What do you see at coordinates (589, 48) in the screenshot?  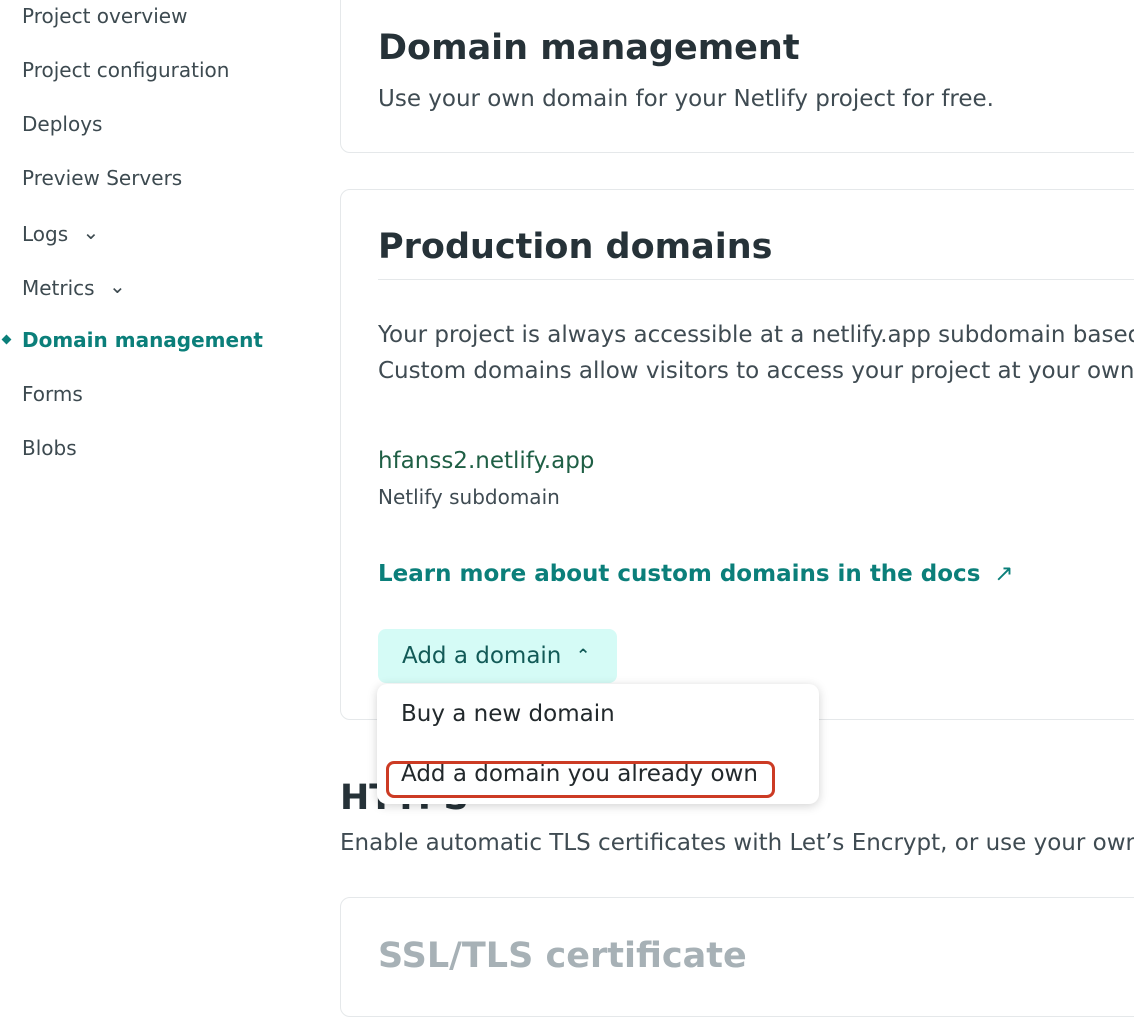 I see `page-title: Domain management` at bounding box center [589, 48].